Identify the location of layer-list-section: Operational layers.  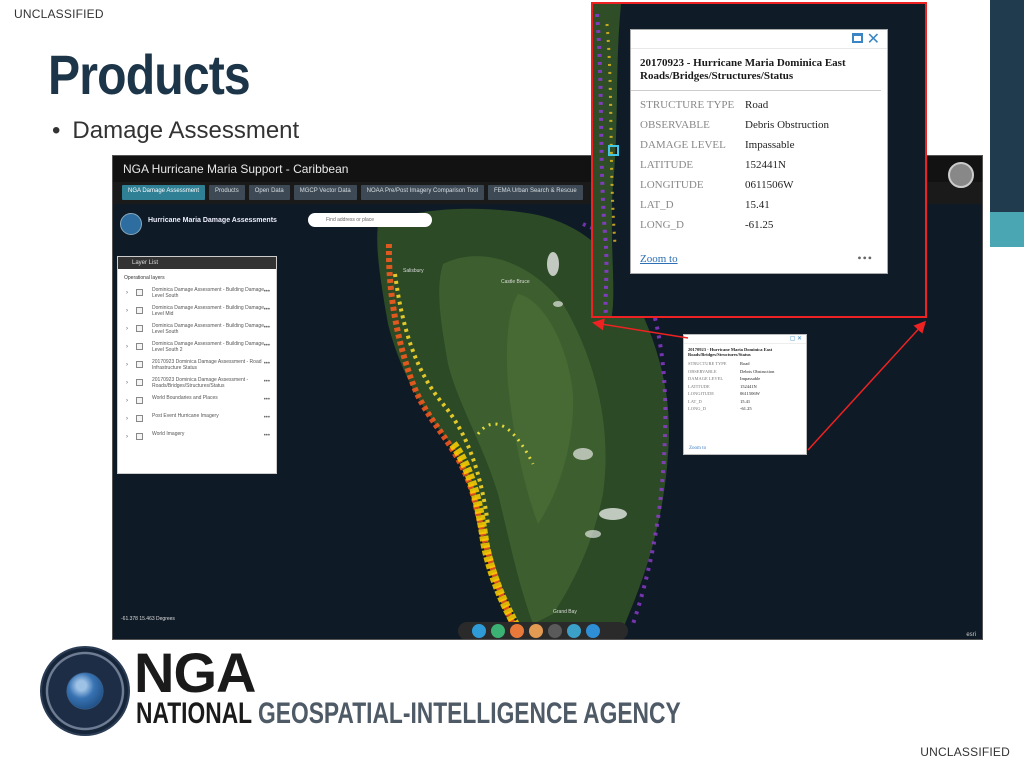
(144, 278).